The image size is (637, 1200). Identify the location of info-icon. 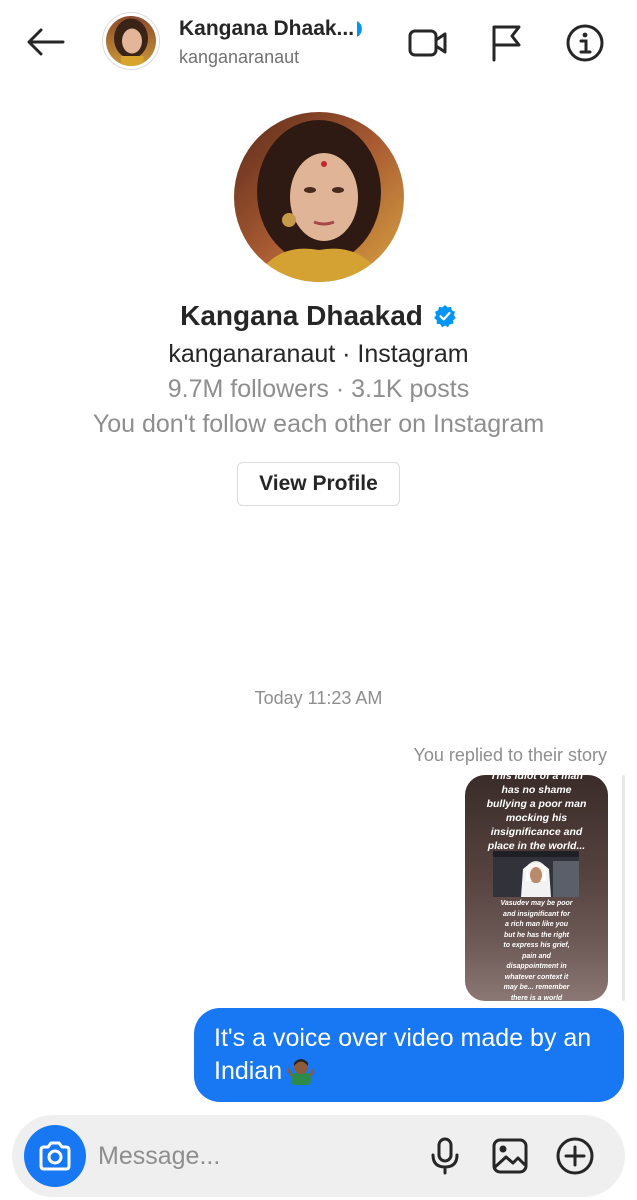
(585, 43).